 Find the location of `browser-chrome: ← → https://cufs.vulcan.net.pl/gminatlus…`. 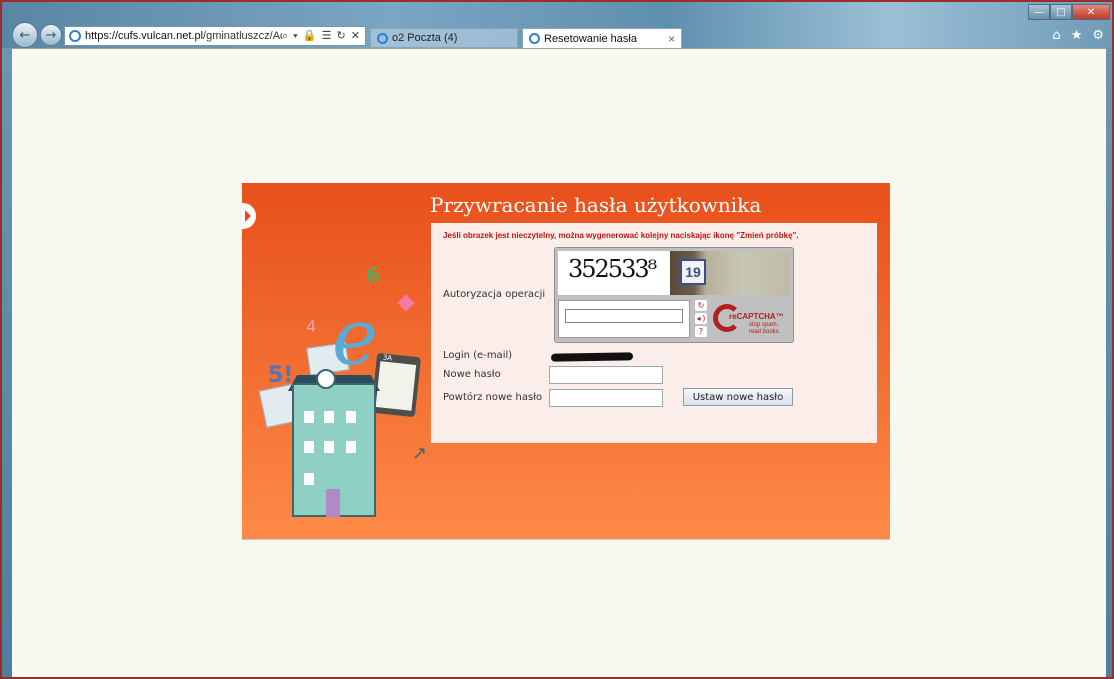

browser-chrome: ← → https://cufs.vulcan.net.pl/gminatlus… is located at coordinates (557, 25).